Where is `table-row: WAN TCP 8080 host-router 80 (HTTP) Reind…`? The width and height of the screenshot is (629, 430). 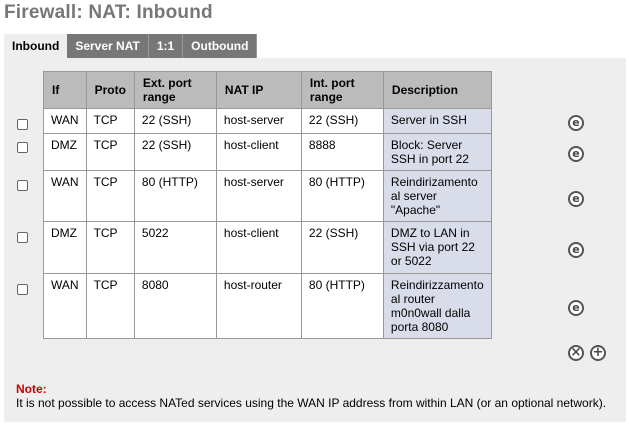
table-row: WAN TCP 8080 host-router 80 (HTTP) Reind… is located at coordinates (267, 306).